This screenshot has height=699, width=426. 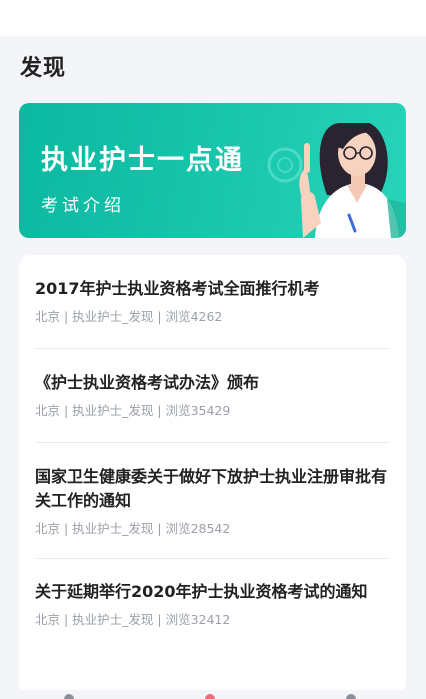 I want to click on article-title: 2017年护士执业资格考试全面推行机考, so click(x=177, y=288).